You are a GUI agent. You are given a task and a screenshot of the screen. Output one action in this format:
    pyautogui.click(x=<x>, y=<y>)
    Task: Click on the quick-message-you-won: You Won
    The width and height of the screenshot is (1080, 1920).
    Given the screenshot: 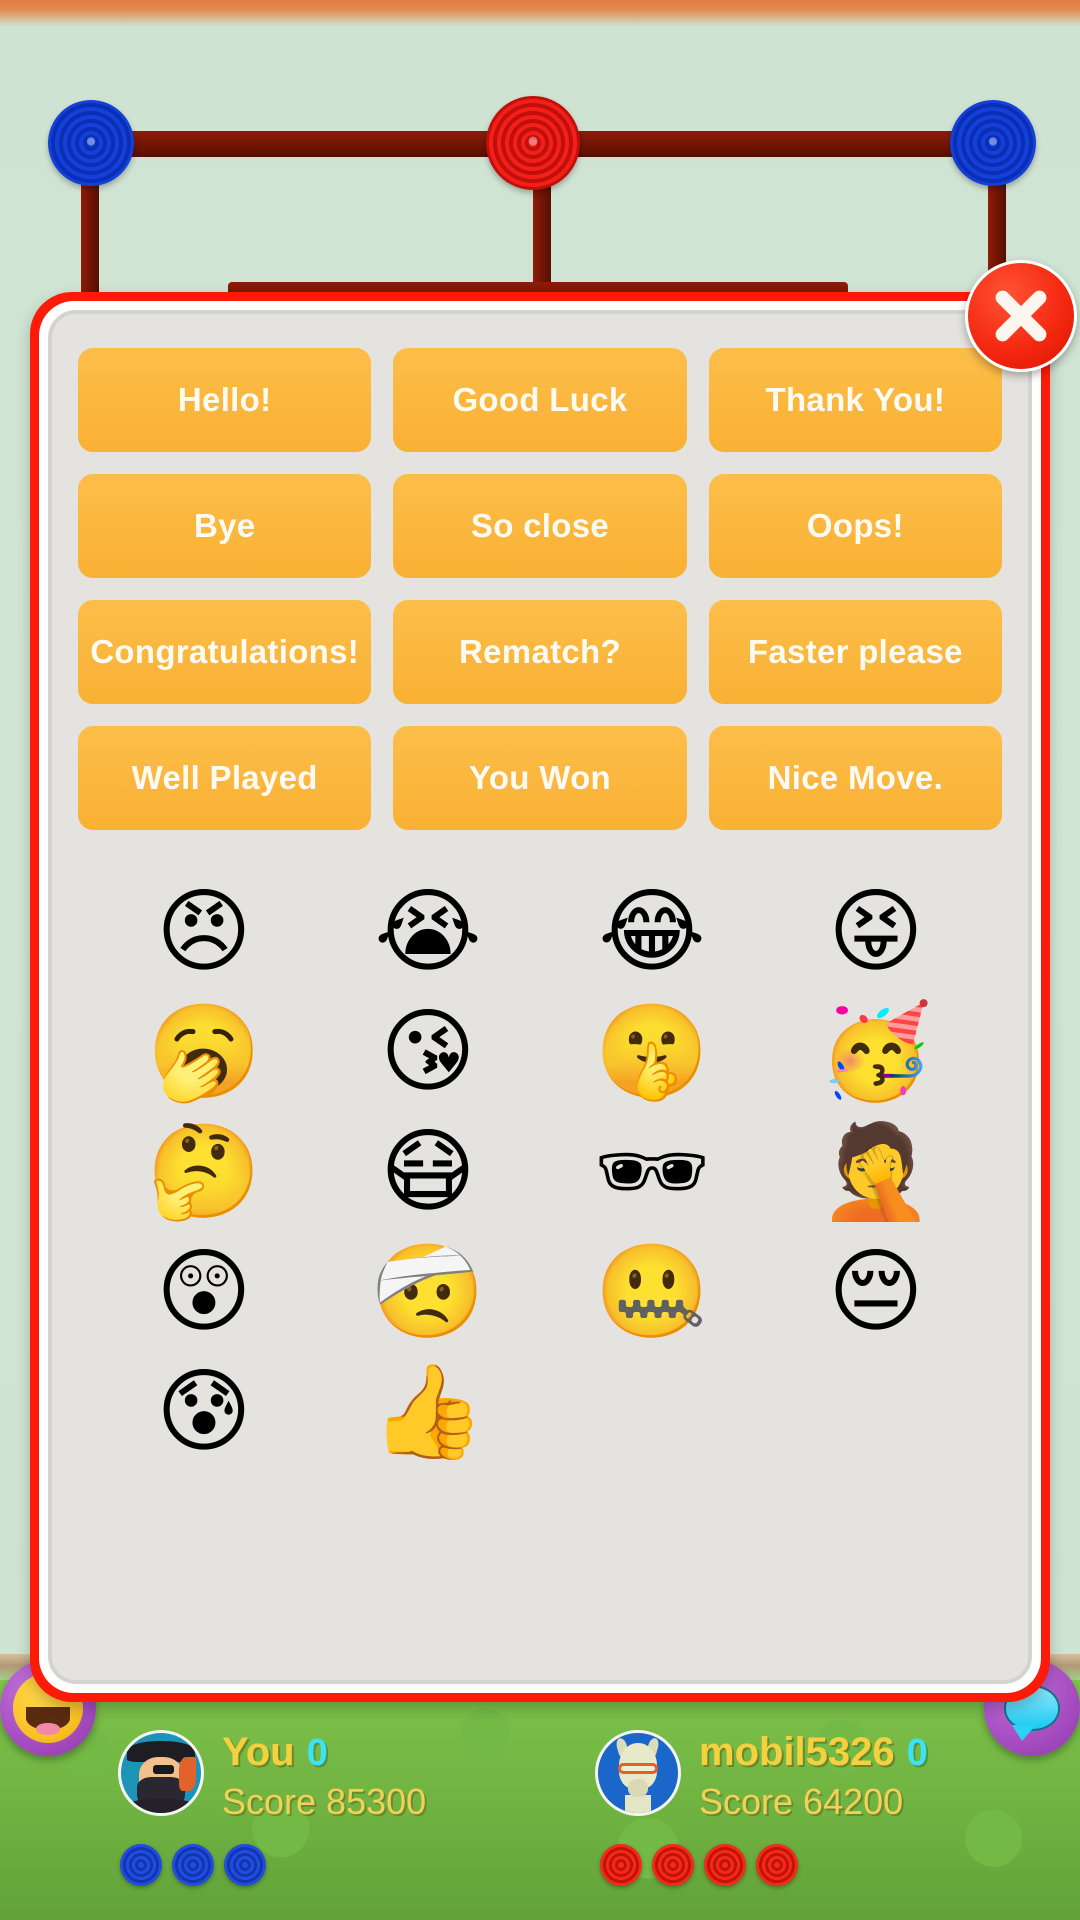 What is the action you would take?
    pyautogui.click(x=540, y=778)
    